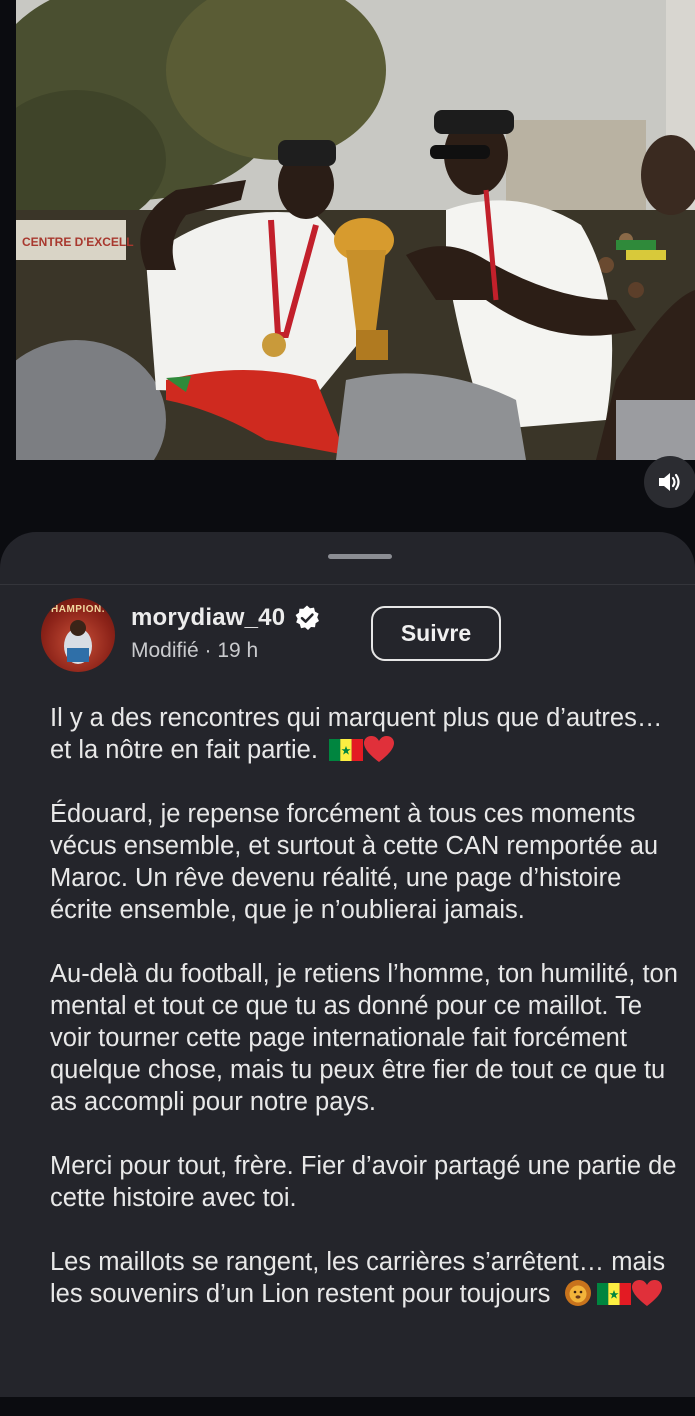  Describe the element at coordinates (347, 584) in the screenshot. I see `sheet-divider` at that location.